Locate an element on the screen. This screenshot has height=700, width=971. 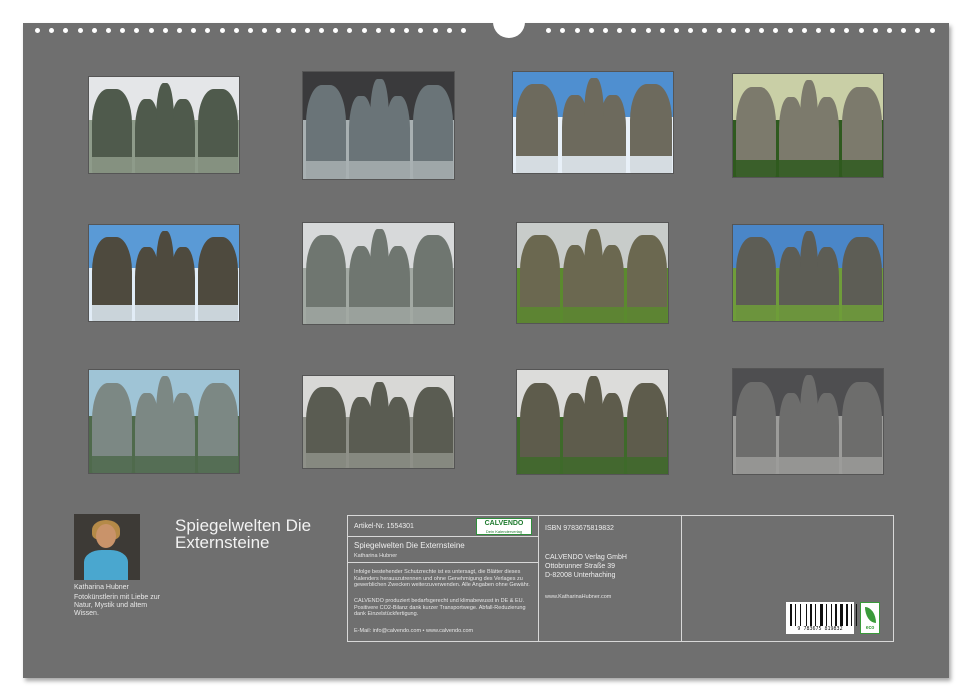
photo-apr is located at coordinates (808, 125).